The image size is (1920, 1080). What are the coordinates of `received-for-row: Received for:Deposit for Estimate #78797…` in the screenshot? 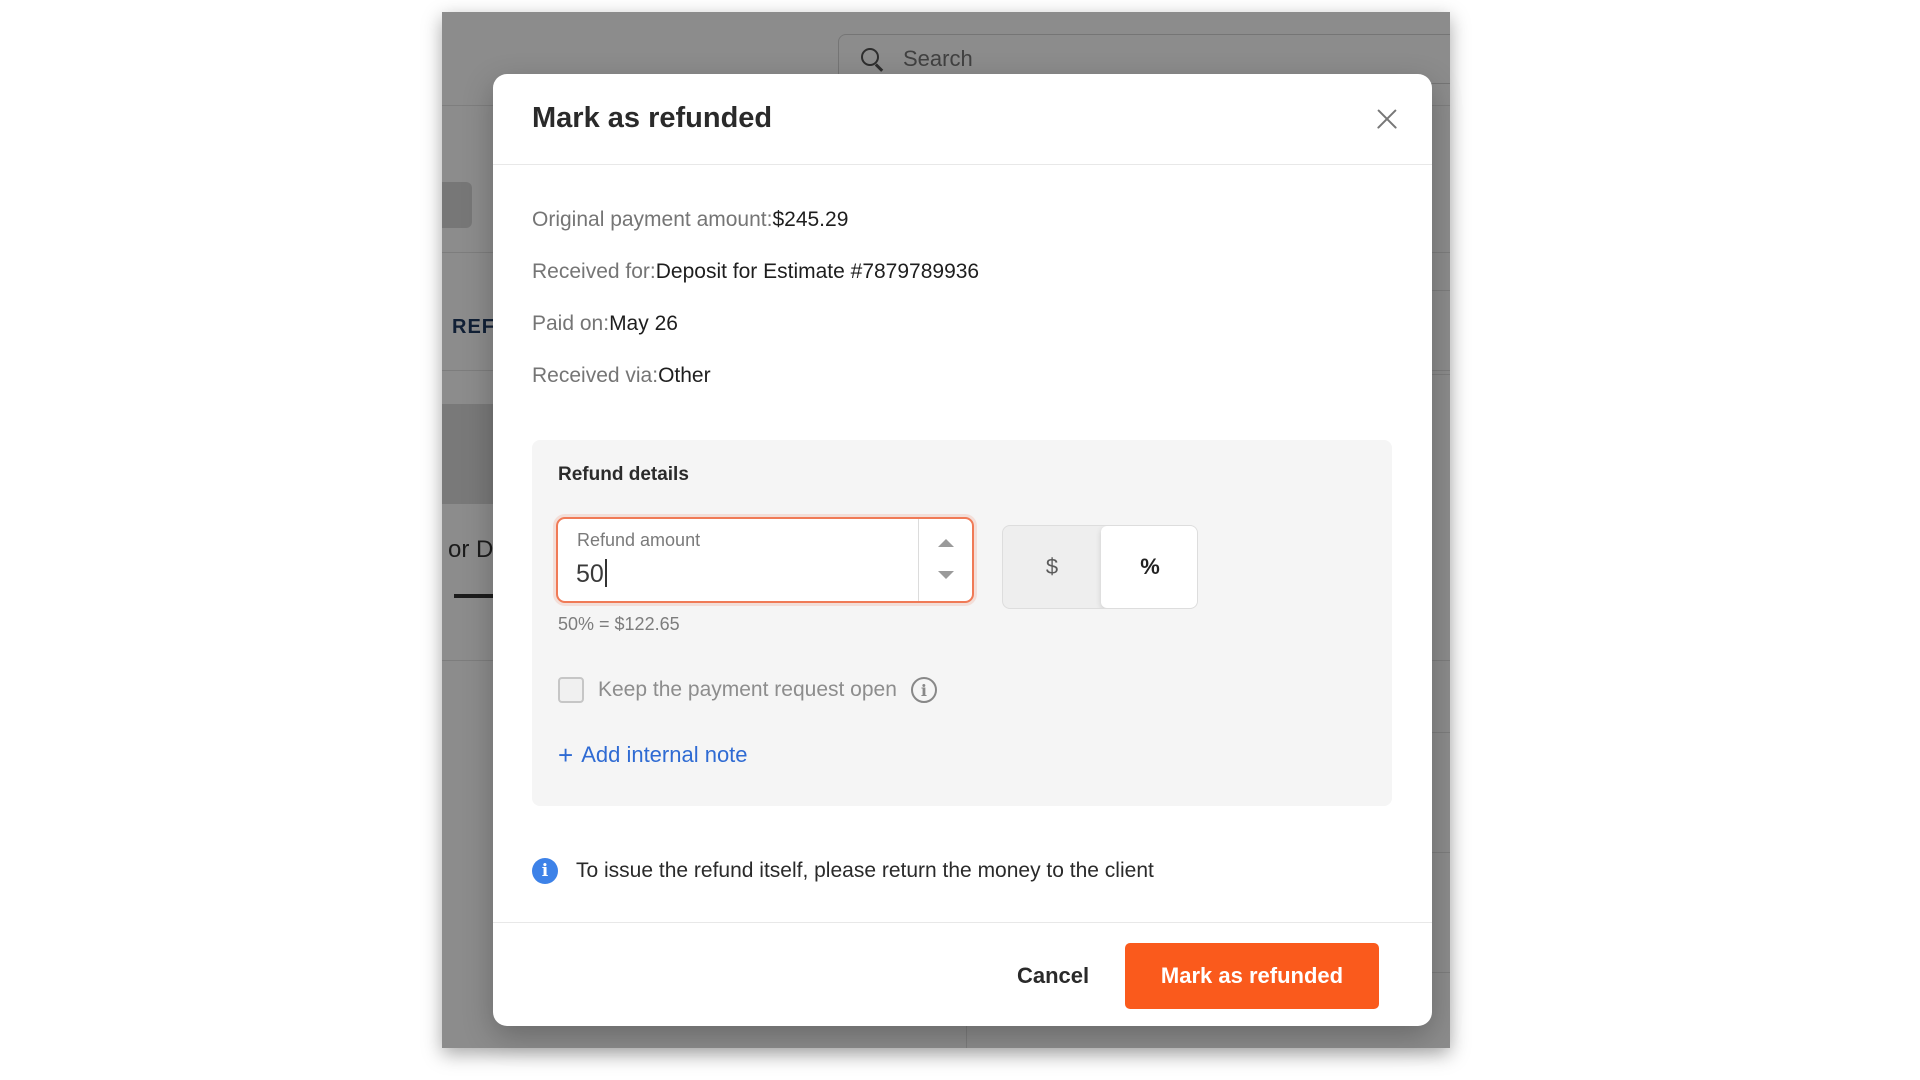 It's located at (755, 272).